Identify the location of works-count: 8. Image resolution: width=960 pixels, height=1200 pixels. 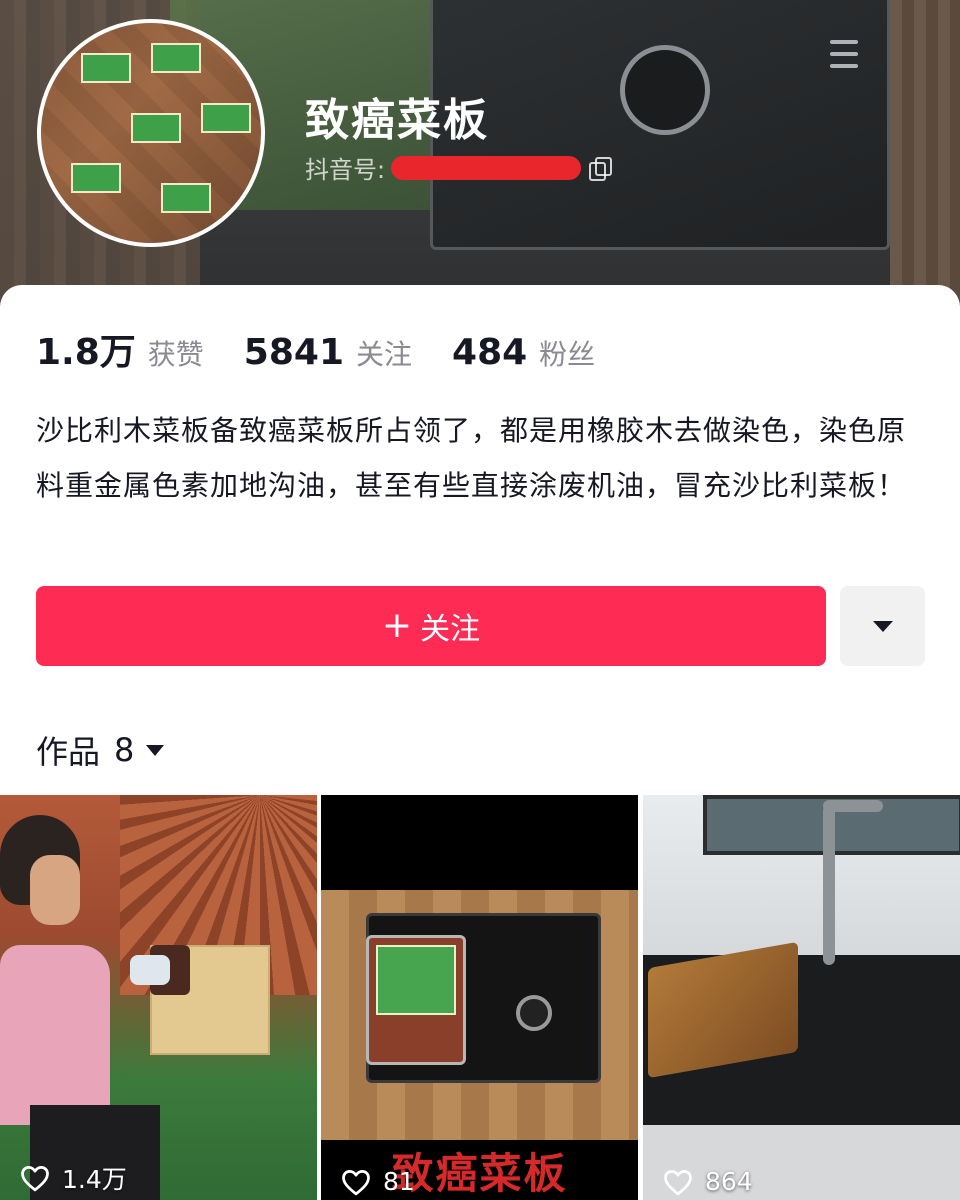
(124, 750).